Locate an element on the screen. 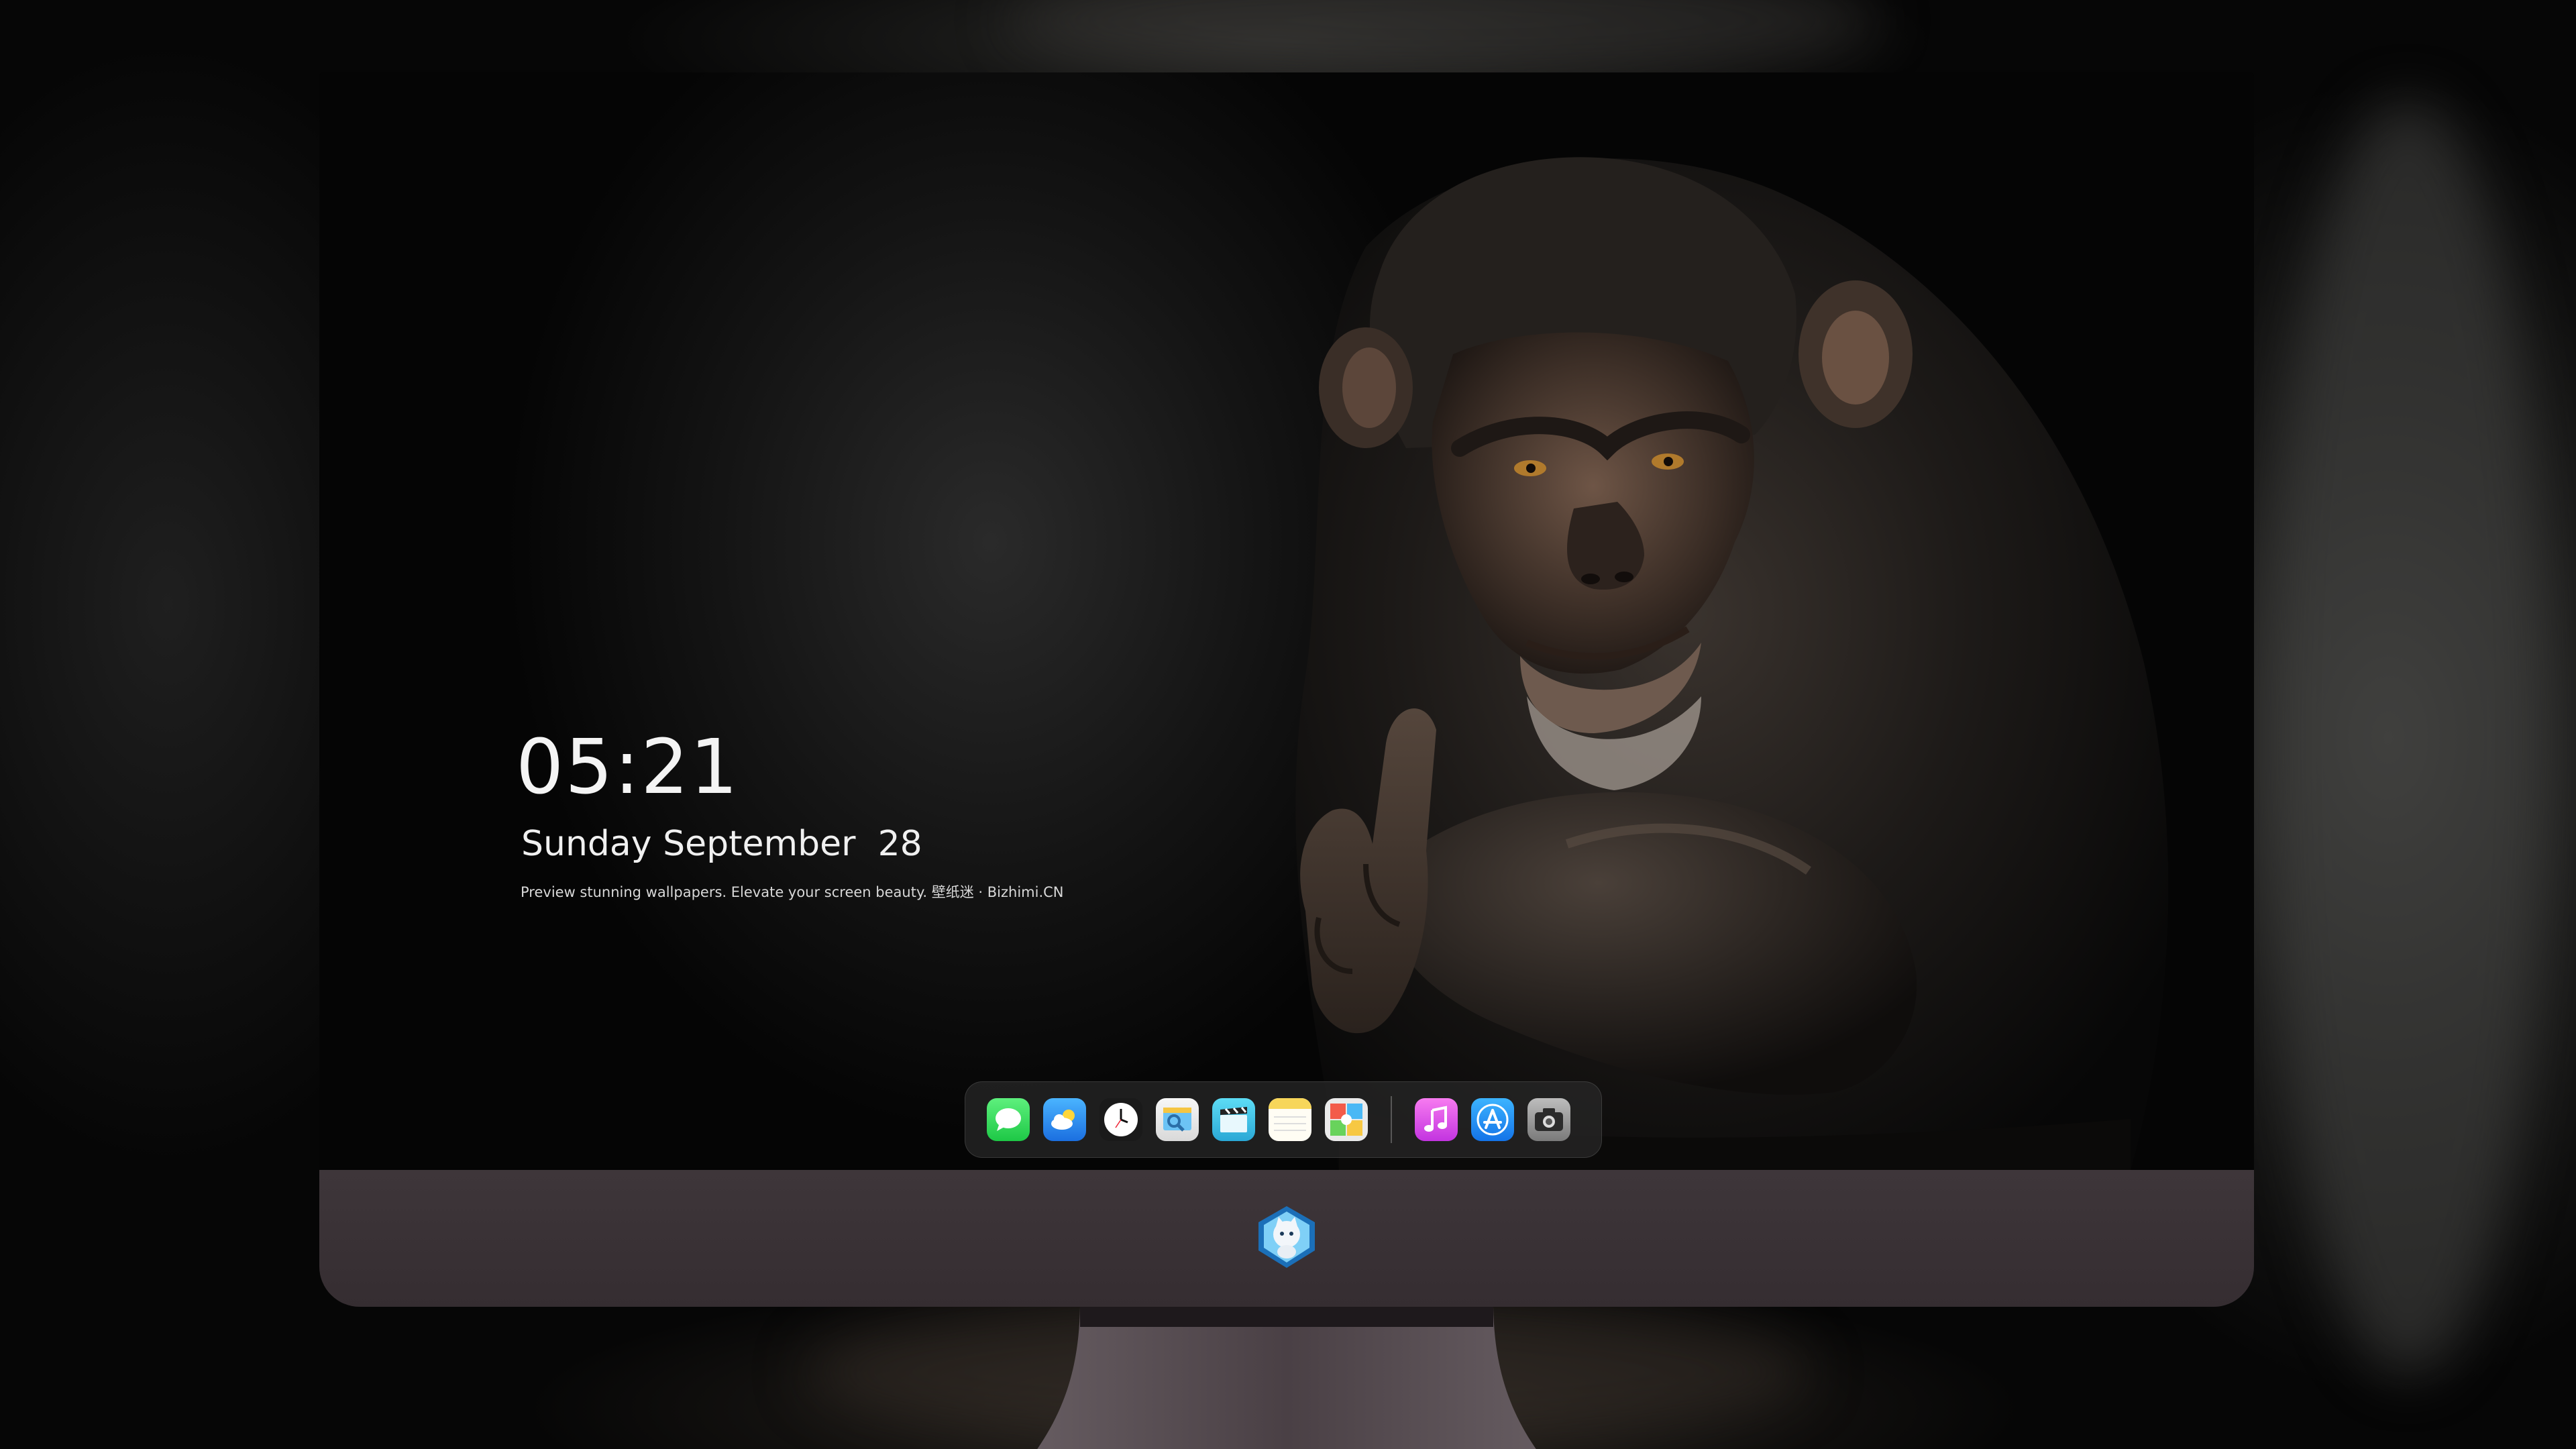  music-icon is located at coordinates (1436, 1119).